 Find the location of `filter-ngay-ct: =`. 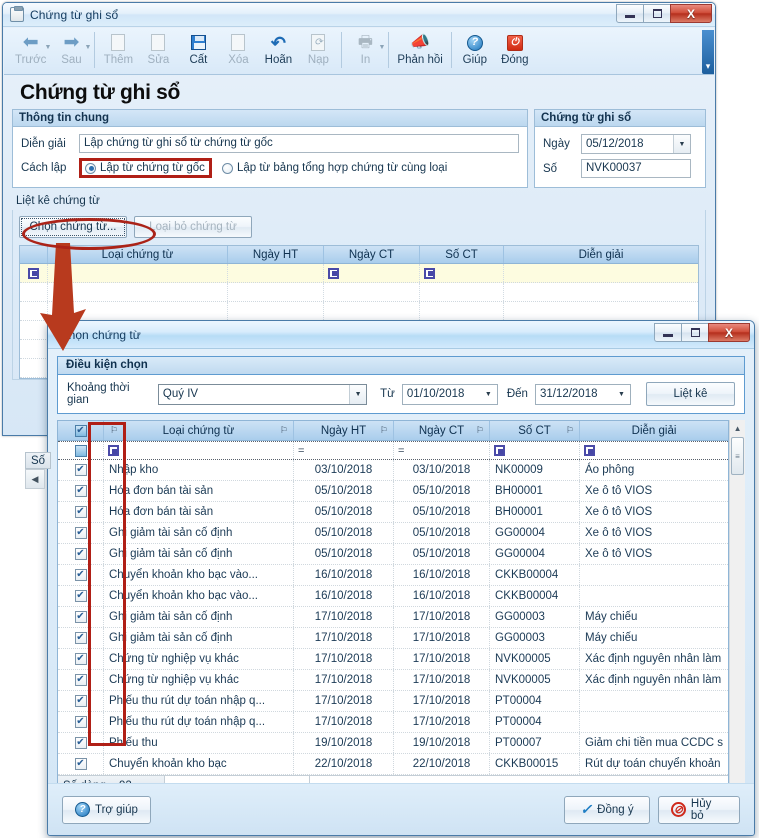

filter-ngay-ct: = is located at coordinates (442, 450).